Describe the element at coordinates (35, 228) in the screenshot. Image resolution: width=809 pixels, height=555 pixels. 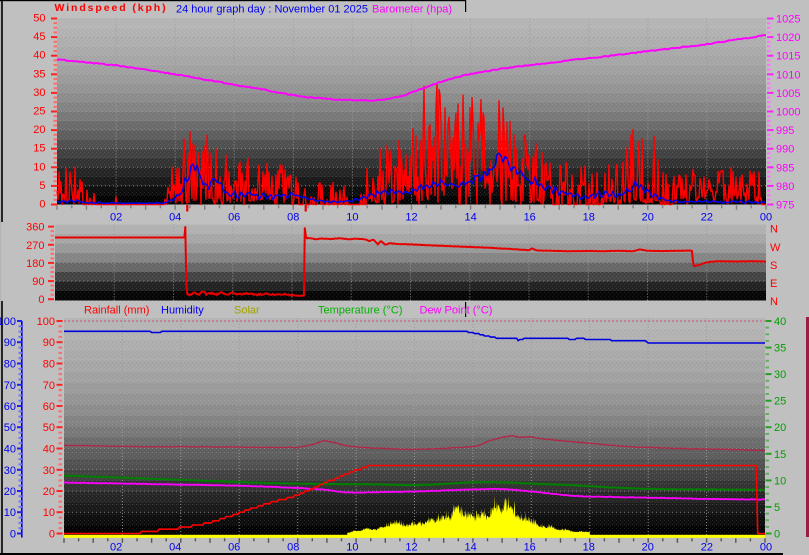
I see `svg-text: 360` at that location.